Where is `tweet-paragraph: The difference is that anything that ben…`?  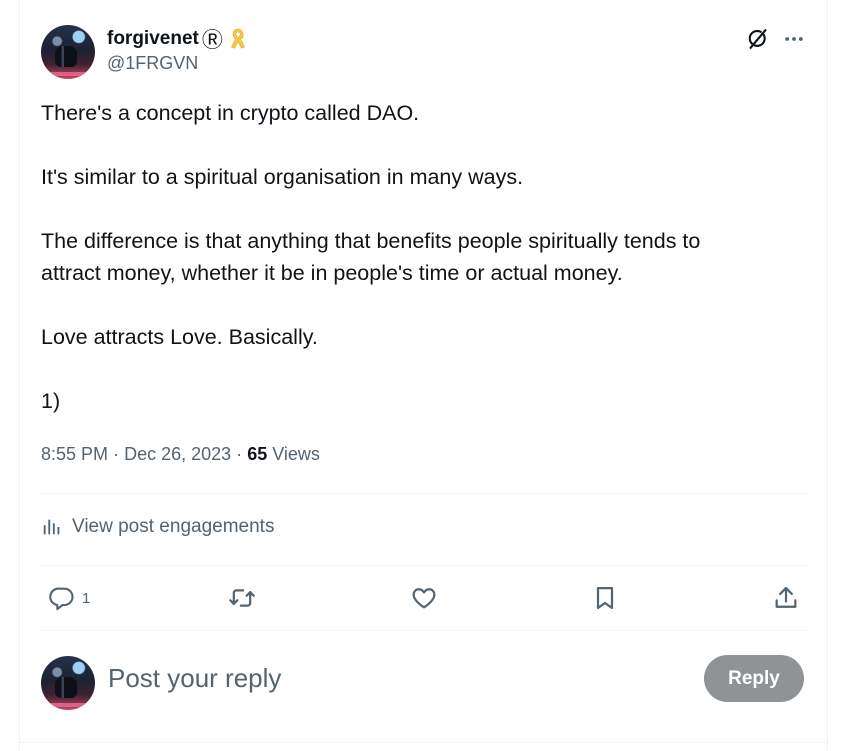 tweet-paragraph: The difference is that anything that ben… is located at coordinates (371, 257).